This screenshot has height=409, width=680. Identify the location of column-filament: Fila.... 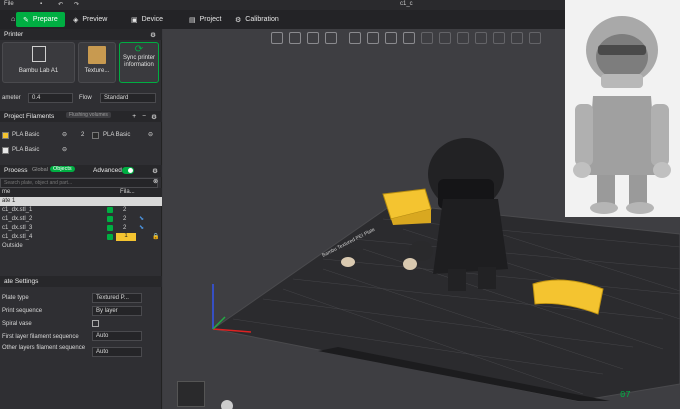
(127, 192).